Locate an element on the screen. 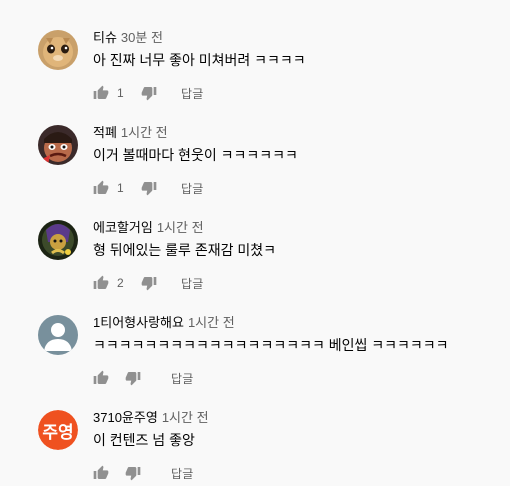 Image resolution: width=510 pixels, height=486 pixels. avatar-initial: 주영 is located at coordinates (58, 430).